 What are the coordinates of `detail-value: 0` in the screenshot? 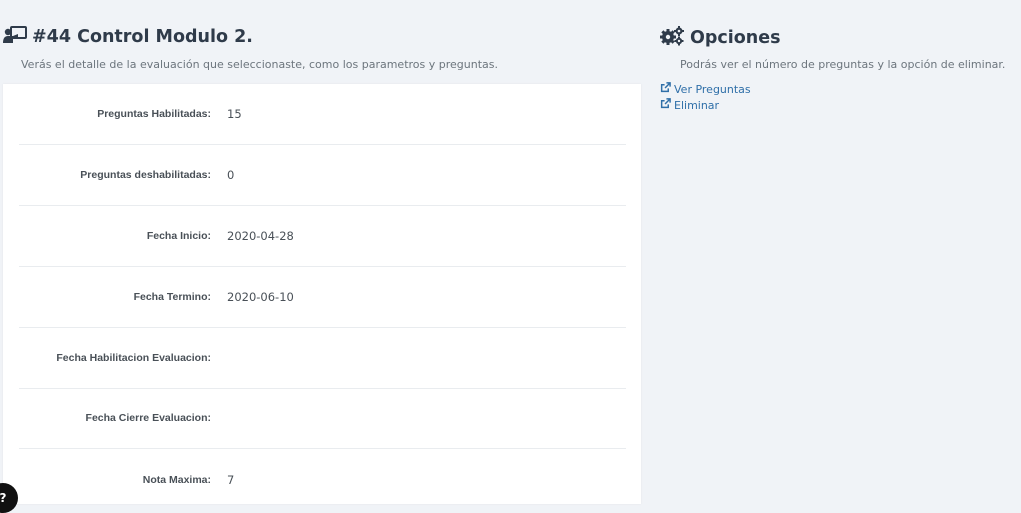 It's located at (231, 175).